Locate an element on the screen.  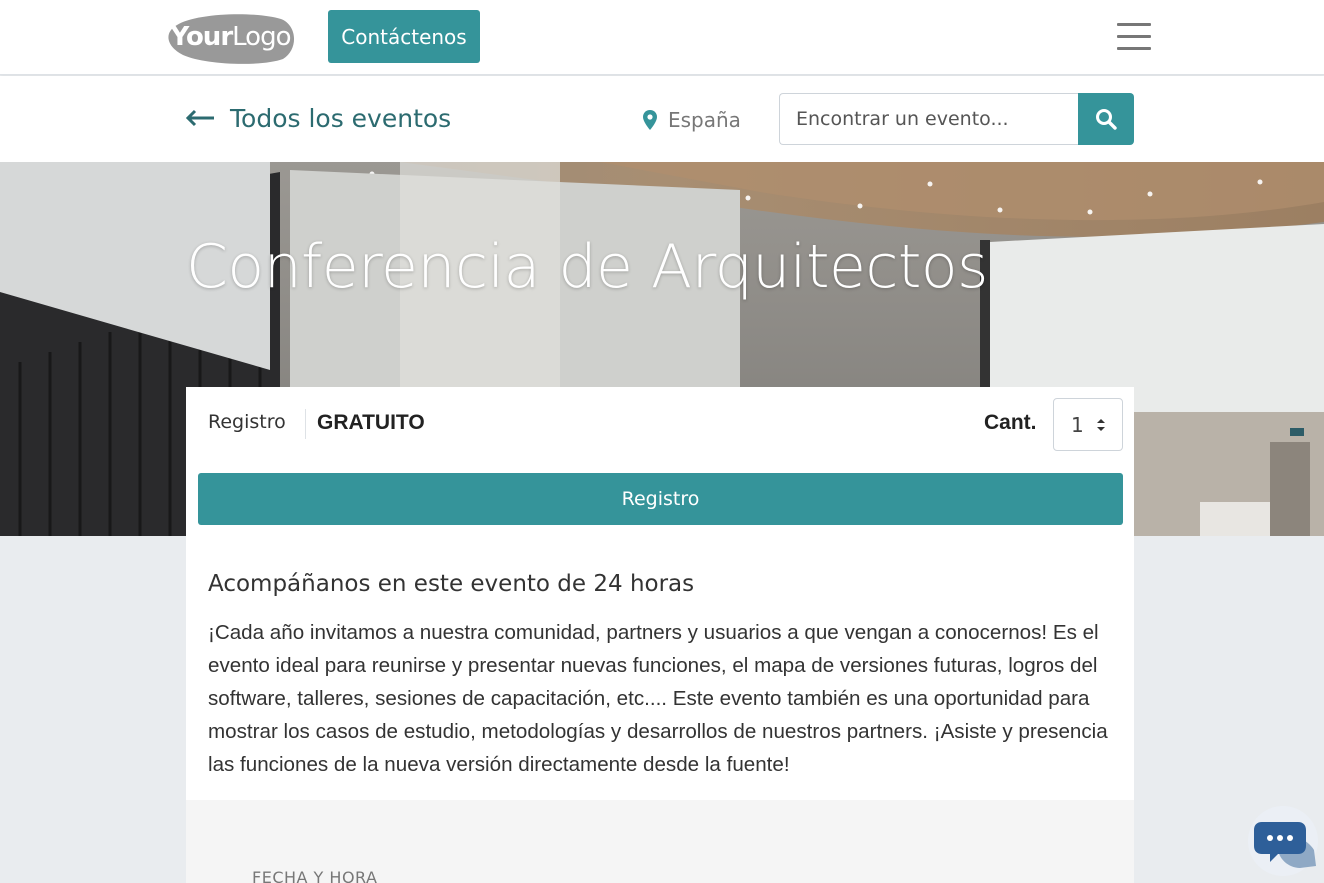
event-title: Conferencia de Arquitectos is located at coordinates (587, 267).